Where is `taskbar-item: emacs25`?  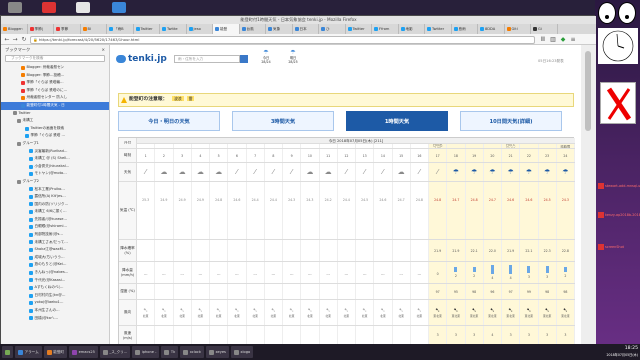 taskbar-item: emacs25 is located at coordinates (83, 352).